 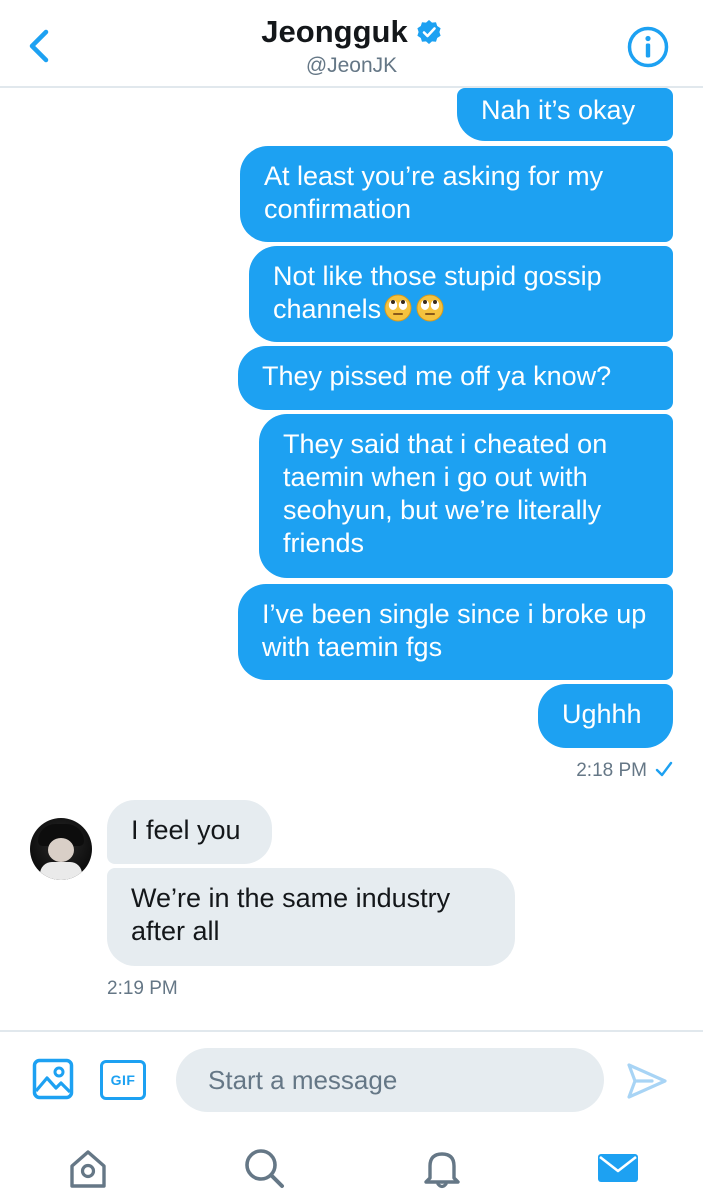 I want to click on contact-handle: @JeonJK, so click(x=351, y=65).